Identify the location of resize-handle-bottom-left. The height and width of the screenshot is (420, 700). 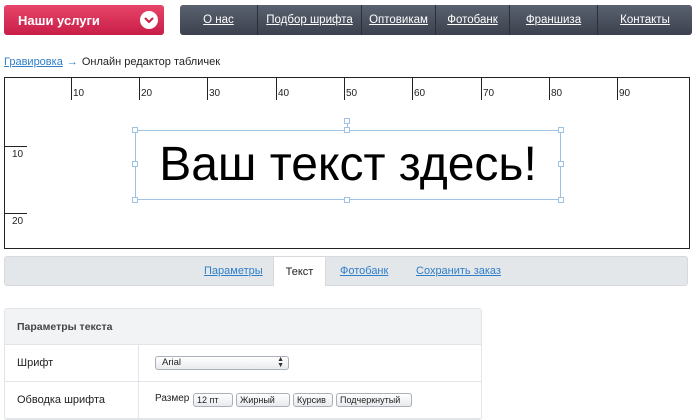
(135, 200).